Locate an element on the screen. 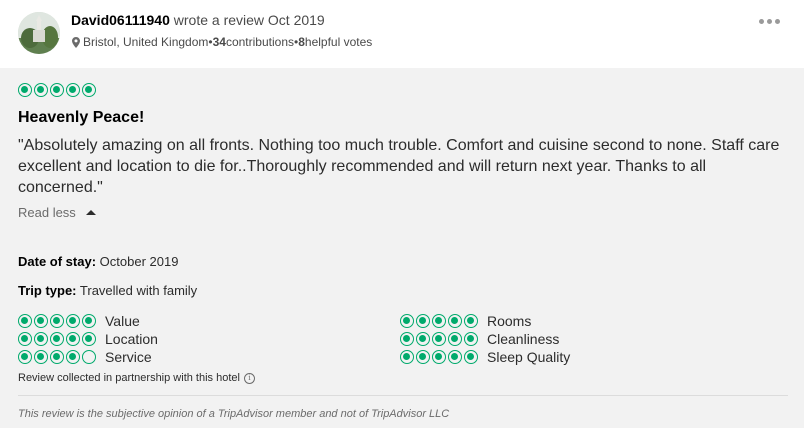 The image size is (804, 428). reviewer-location: Bristol, United Kingdom is located at coordinates (146, 42).